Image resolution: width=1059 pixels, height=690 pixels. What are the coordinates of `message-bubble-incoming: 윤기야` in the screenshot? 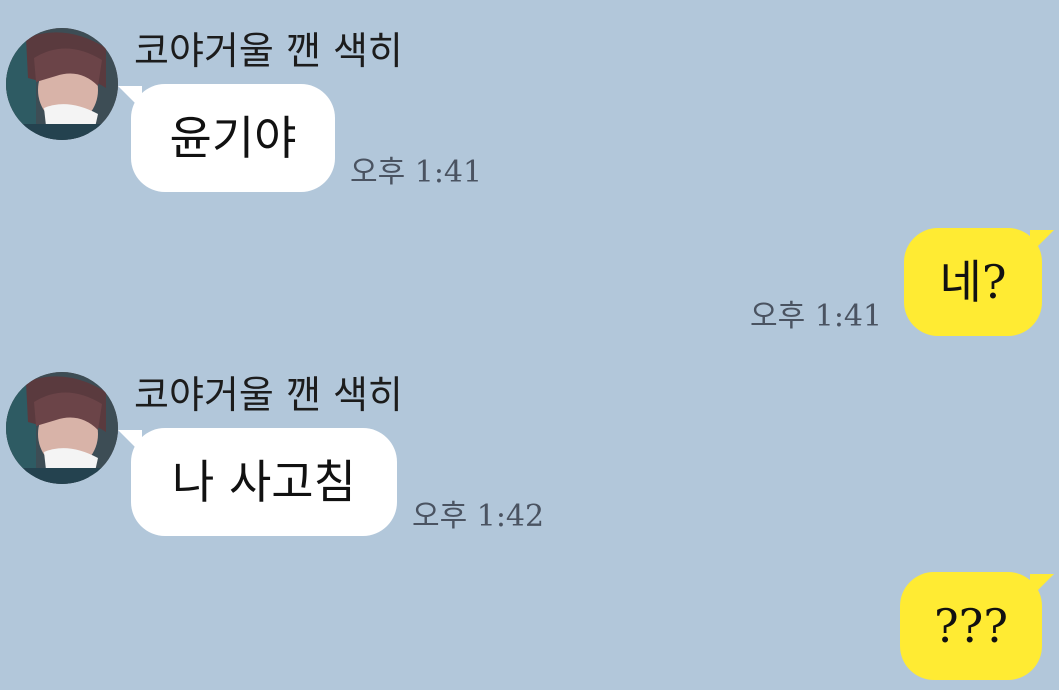 It's located at (233, 138).